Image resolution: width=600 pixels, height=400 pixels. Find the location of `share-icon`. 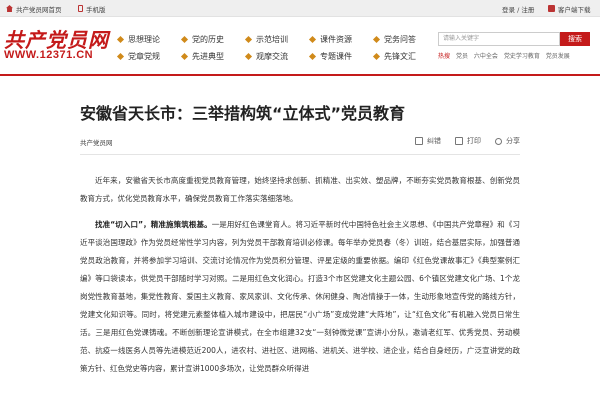

share-icon is located at coordinates (498, 141).